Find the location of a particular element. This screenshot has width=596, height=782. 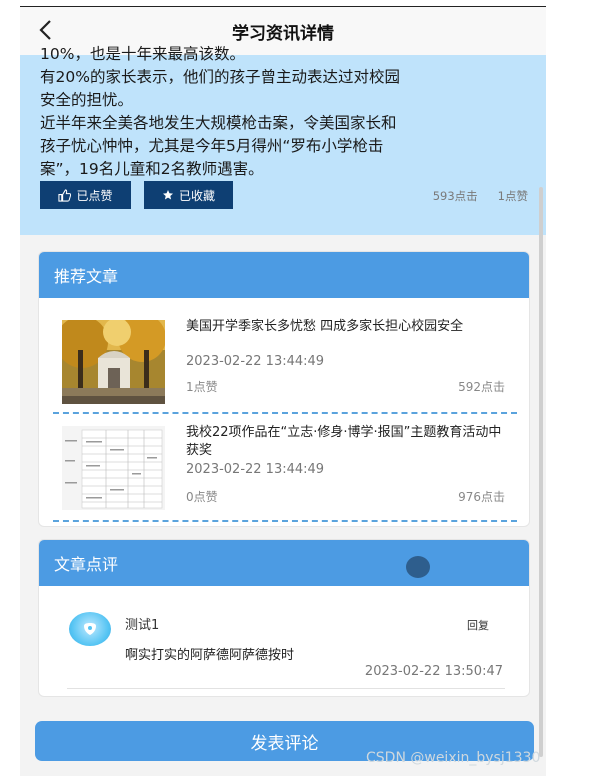

like-label: 已点赞 is located at coordinates (94, 195).